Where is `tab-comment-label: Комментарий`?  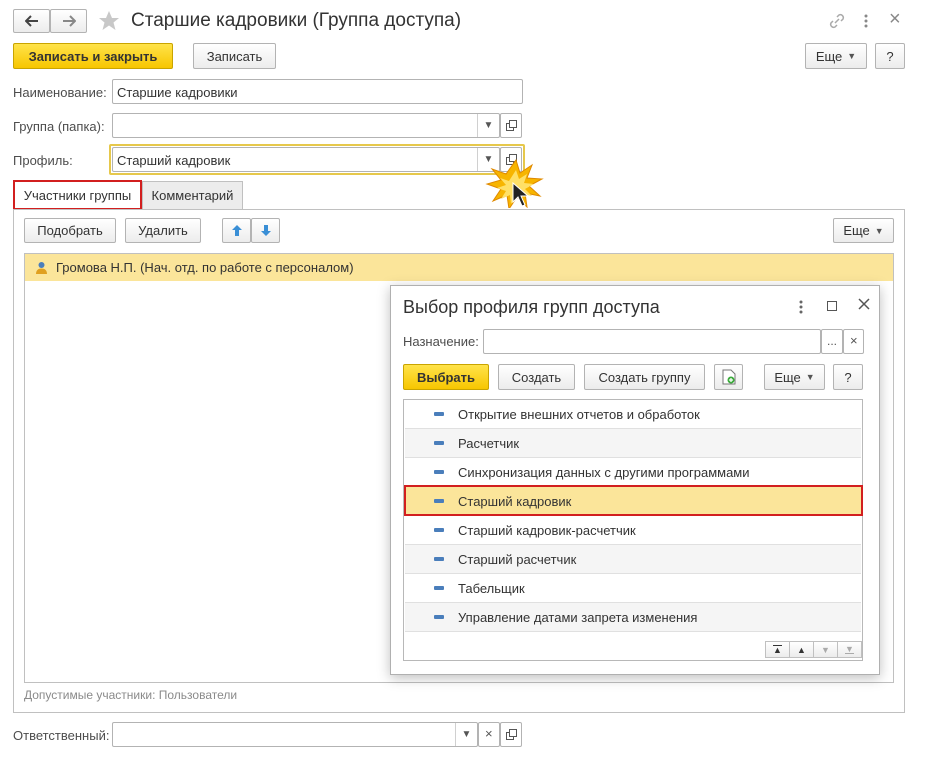 tab-comment-label: Комментарий is located at coordinates (192, 195).